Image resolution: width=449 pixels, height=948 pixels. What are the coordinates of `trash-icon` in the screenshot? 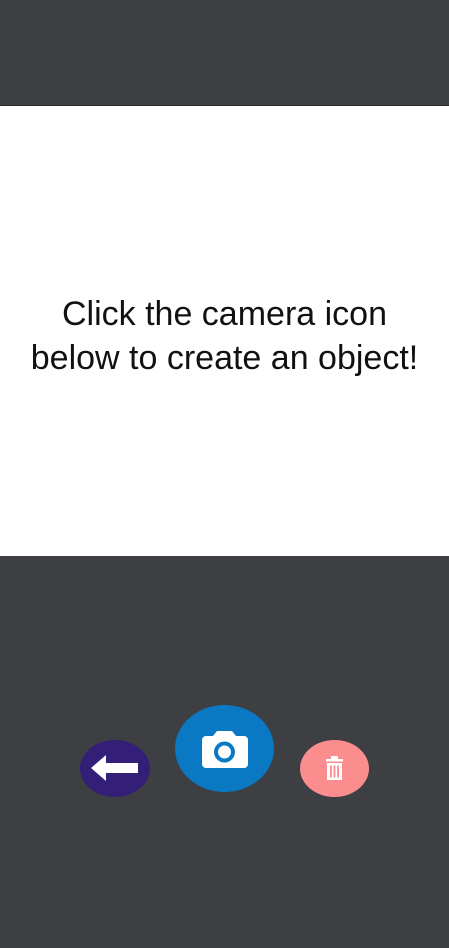 It's located at (334, 768).